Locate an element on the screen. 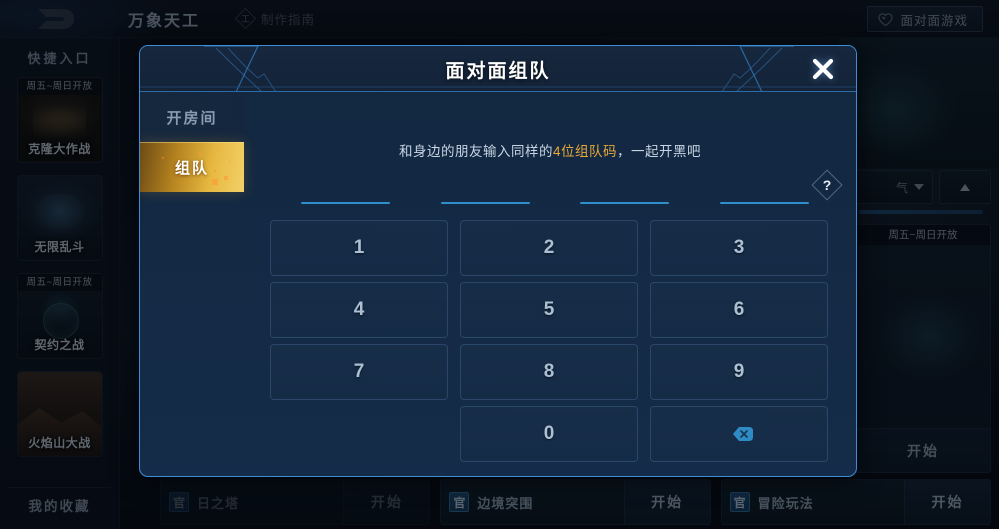 The image size is (999, 529). backspace-icon is located at coordinates (739, 434).